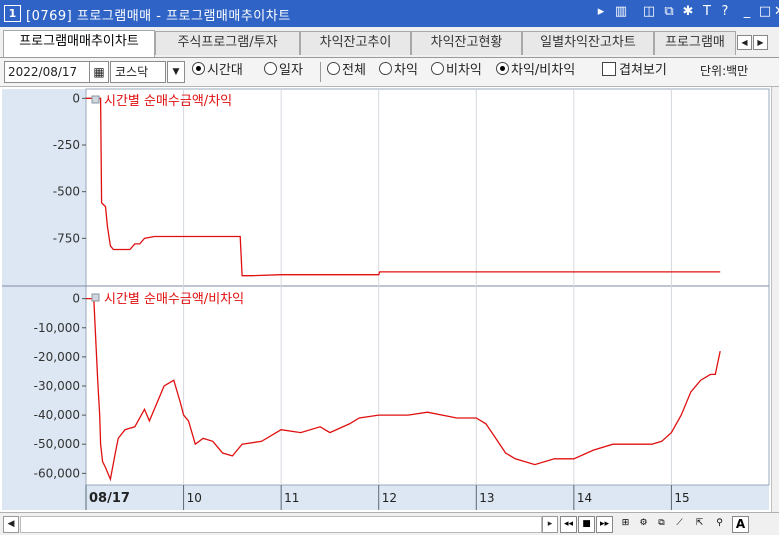 The width and height of the screenshot is (779, 535). Describe the element at coordinates (11, 524) in the screenshot. I see `scroll-left-icon: ◀` at that location.